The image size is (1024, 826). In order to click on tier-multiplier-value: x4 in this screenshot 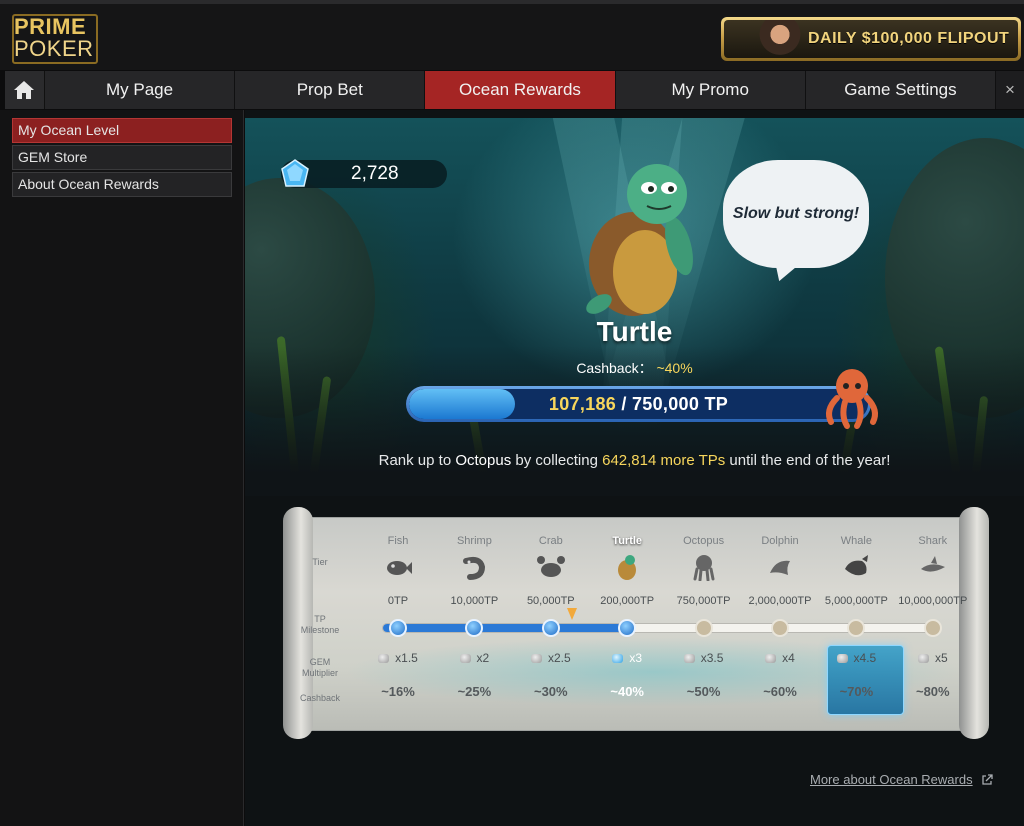, I will do `click(788, 658)`.